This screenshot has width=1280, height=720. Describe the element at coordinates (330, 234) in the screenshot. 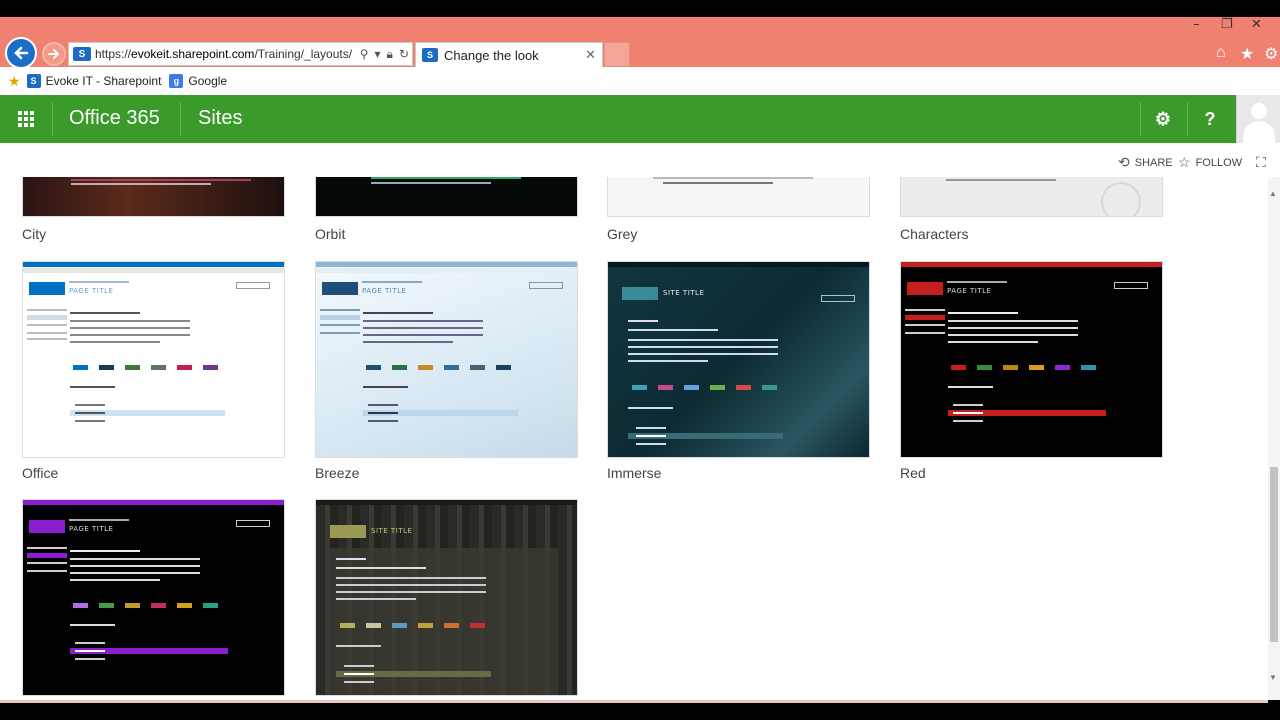

I see `theme-label-orbit: Orbit` at that location.